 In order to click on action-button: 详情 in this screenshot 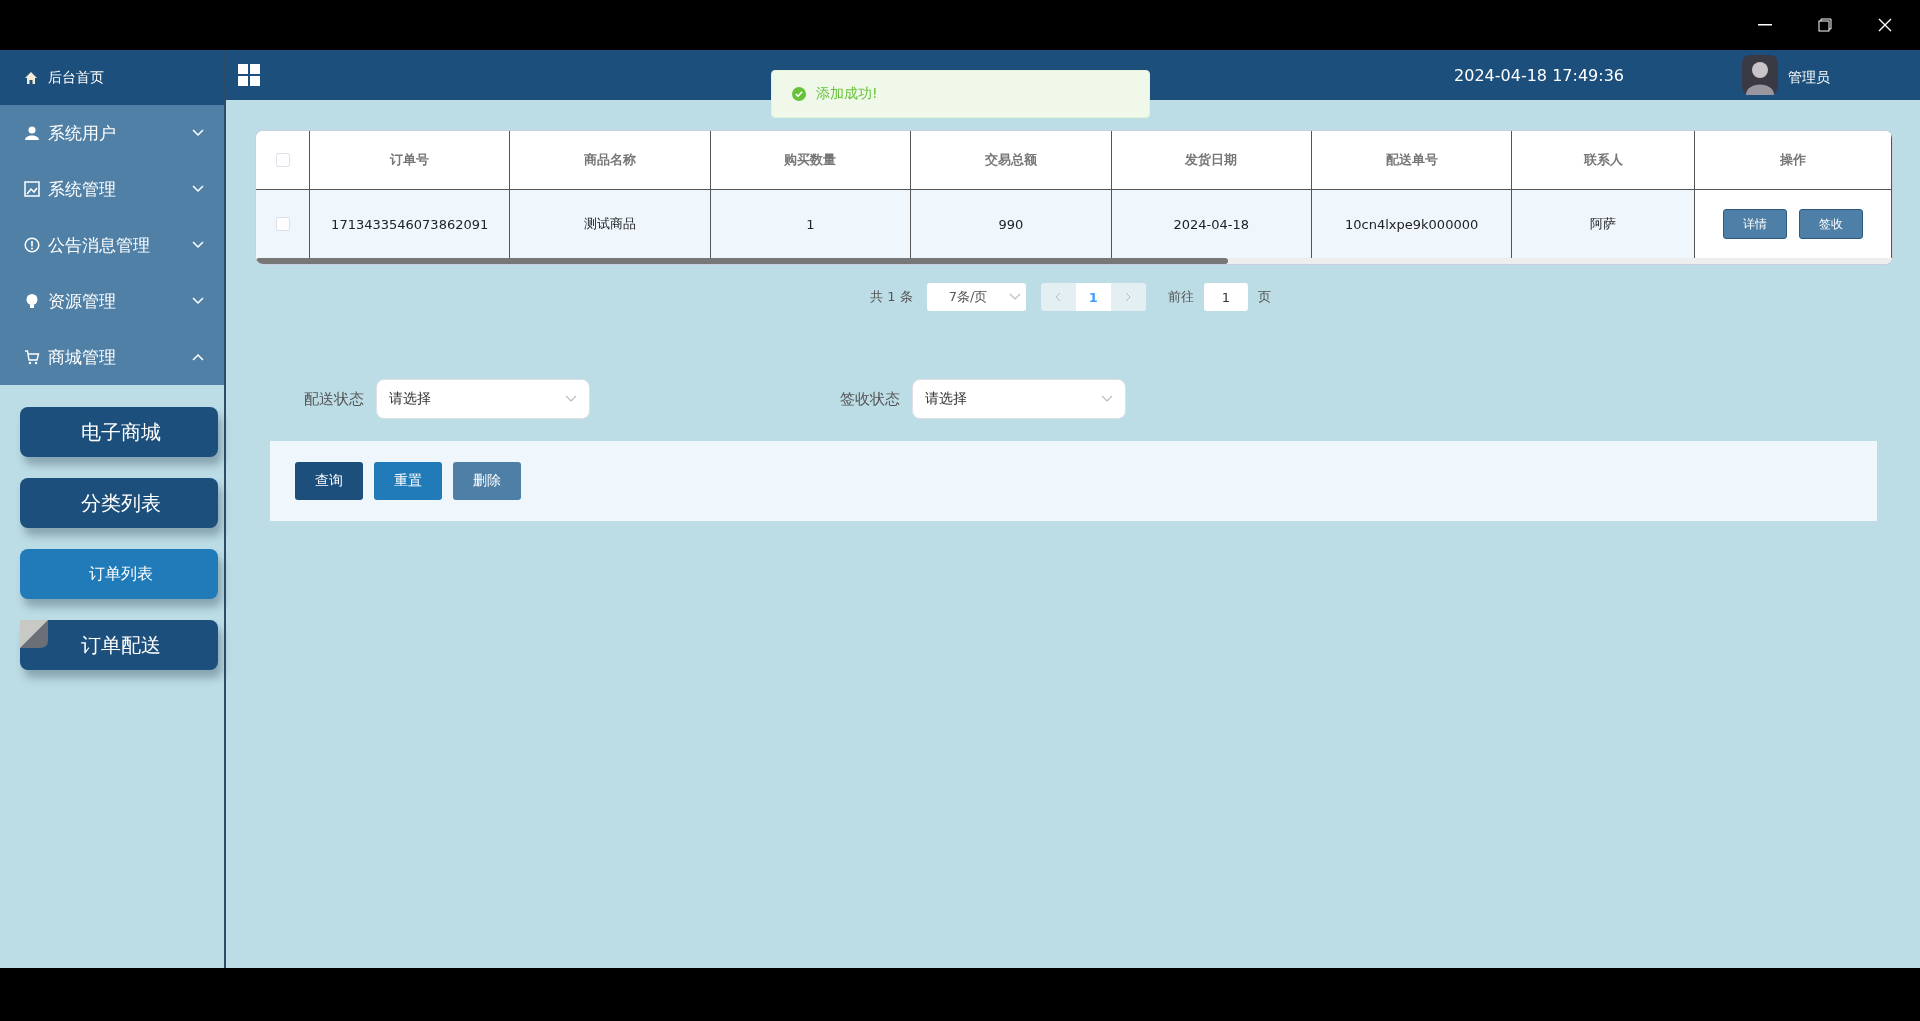, I will do `click(1755, 224)`.